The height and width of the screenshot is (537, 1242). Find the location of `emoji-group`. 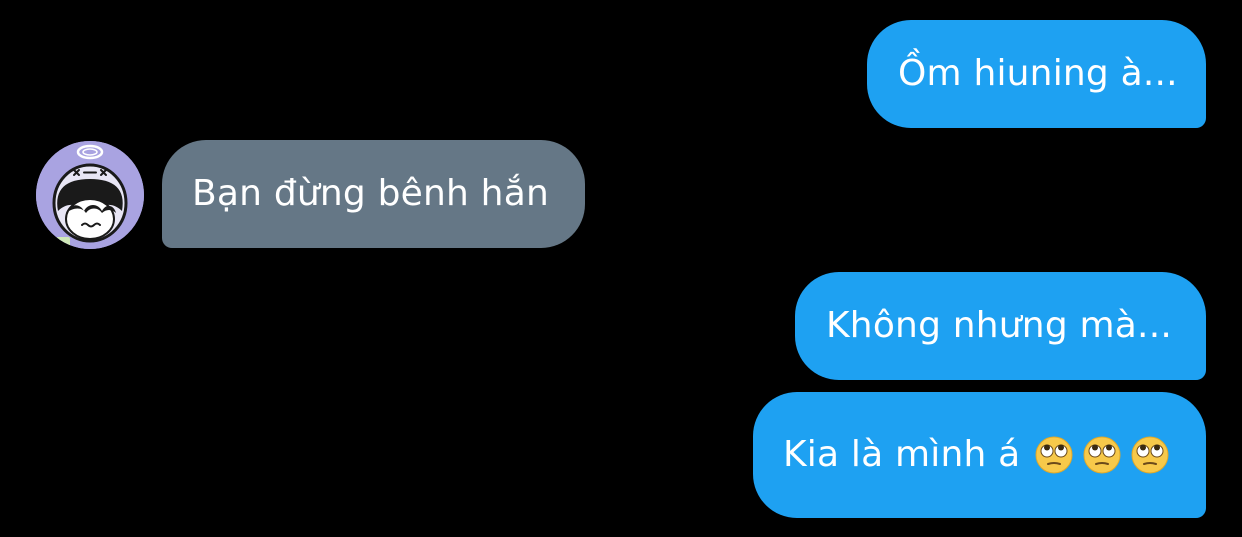

emoji-group is located at coordinates (1098, 455).